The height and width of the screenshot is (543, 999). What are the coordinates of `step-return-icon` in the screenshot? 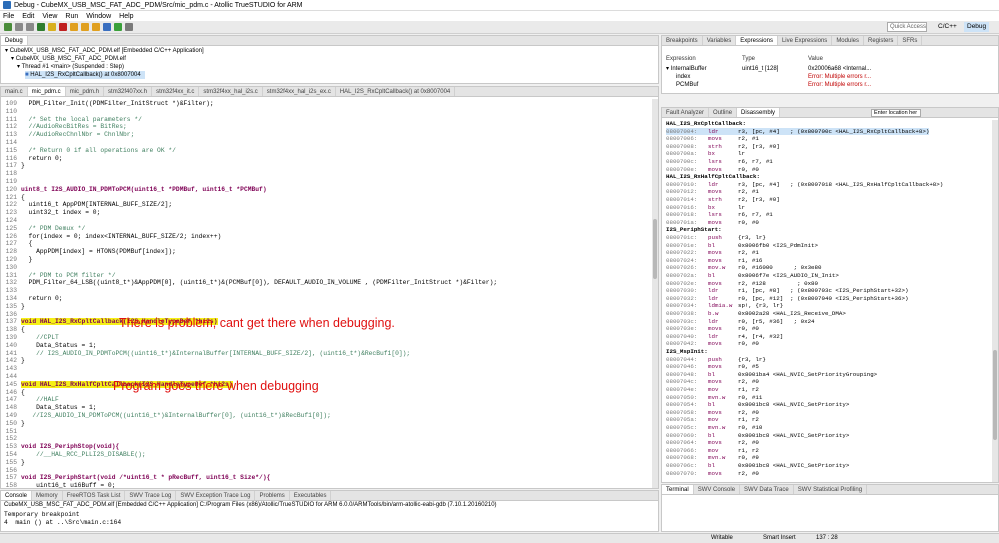 It's located at (96, 27).